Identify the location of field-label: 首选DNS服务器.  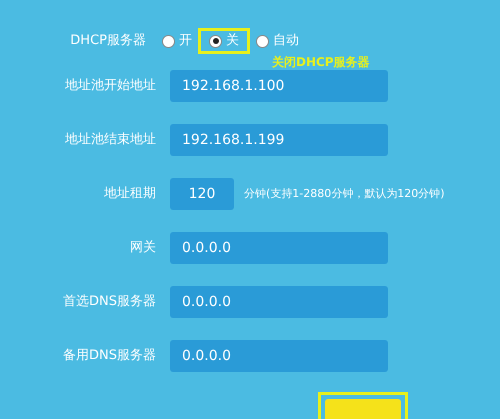
(109, 302).